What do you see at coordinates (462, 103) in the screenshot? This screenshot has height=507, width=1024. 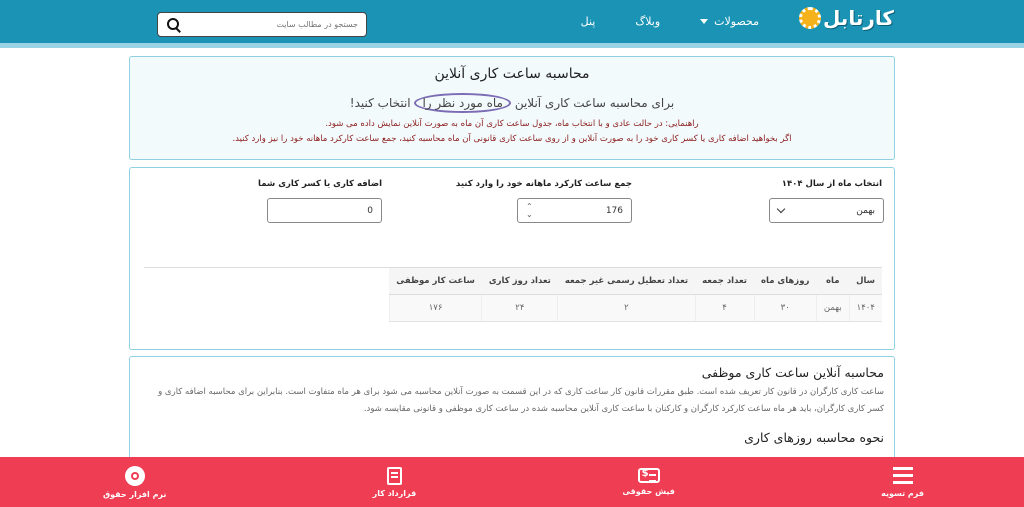 I see `subtitle-highlight: ماه مورد نظر را` at bounding box center [462, 103].